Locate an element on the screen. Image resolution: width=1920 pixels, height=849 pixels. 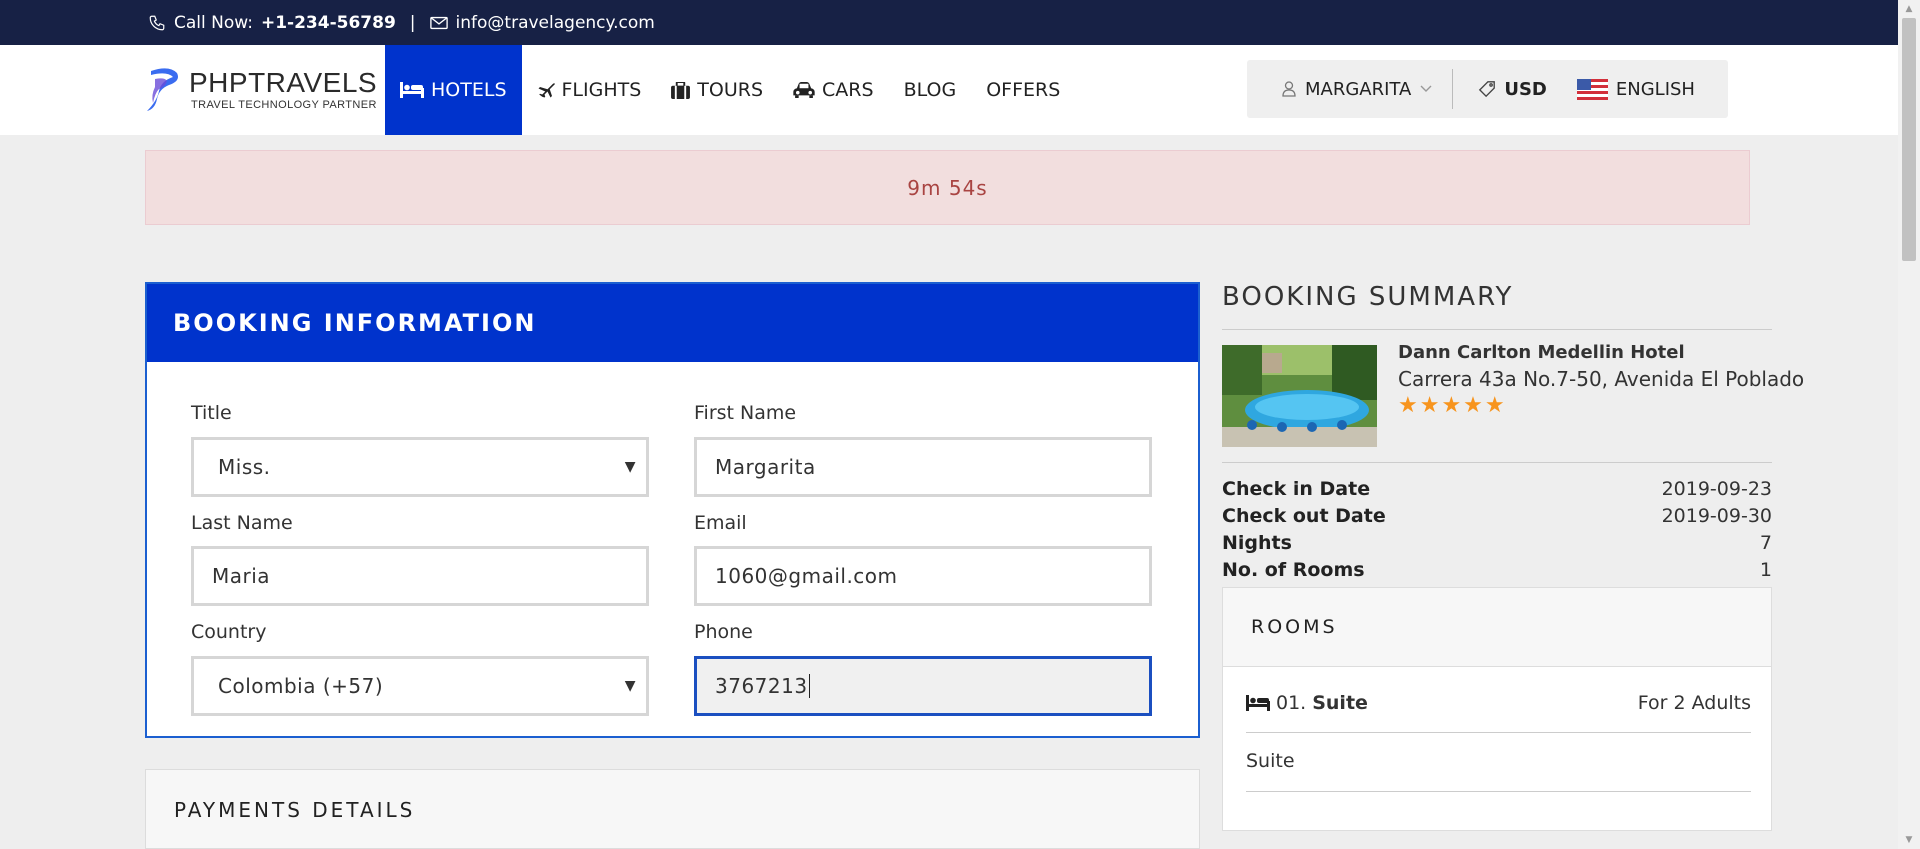
tag-icon is located at coordinates (1487, 89).